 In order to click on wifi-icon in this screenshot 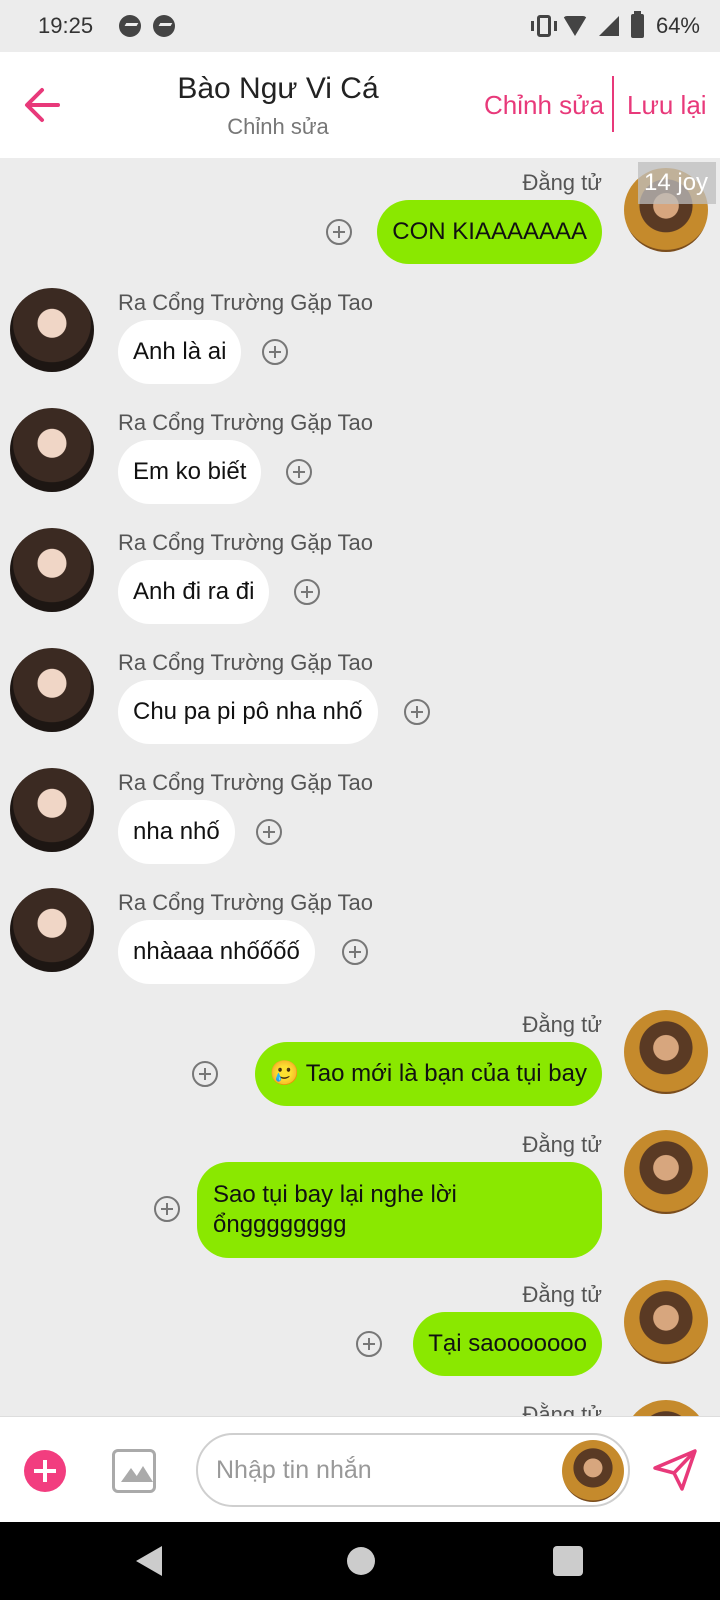, I will do `click(574, 26)`.